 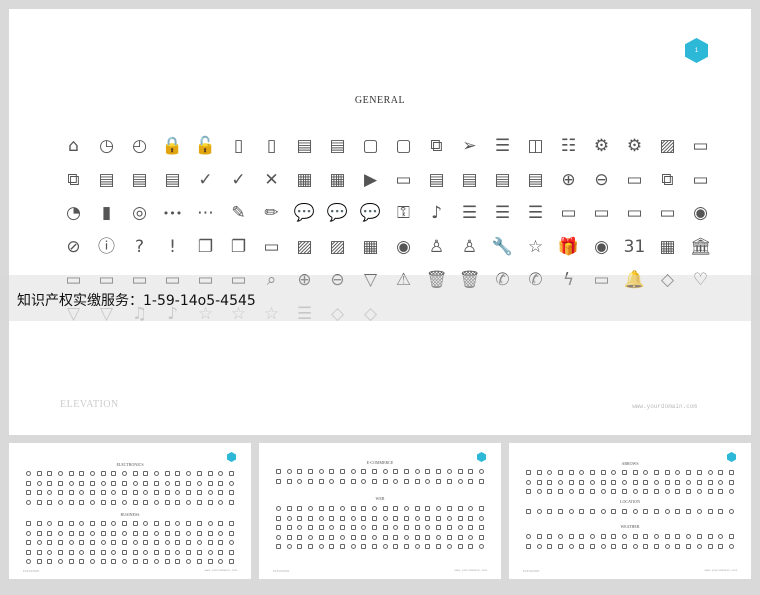 I want to click on gear-alt-icon: ⚙, so click(x=634, y=146).